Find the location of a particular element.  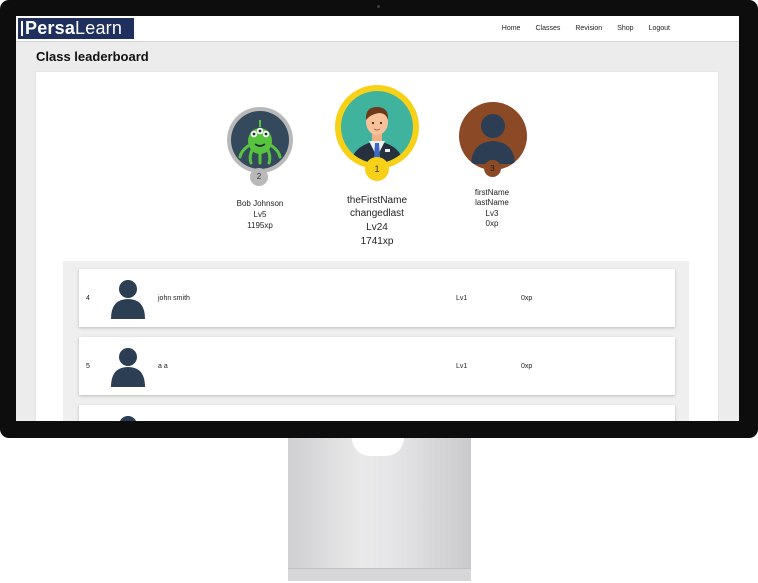

green-alien-icon is located at coordinates (260, 140).